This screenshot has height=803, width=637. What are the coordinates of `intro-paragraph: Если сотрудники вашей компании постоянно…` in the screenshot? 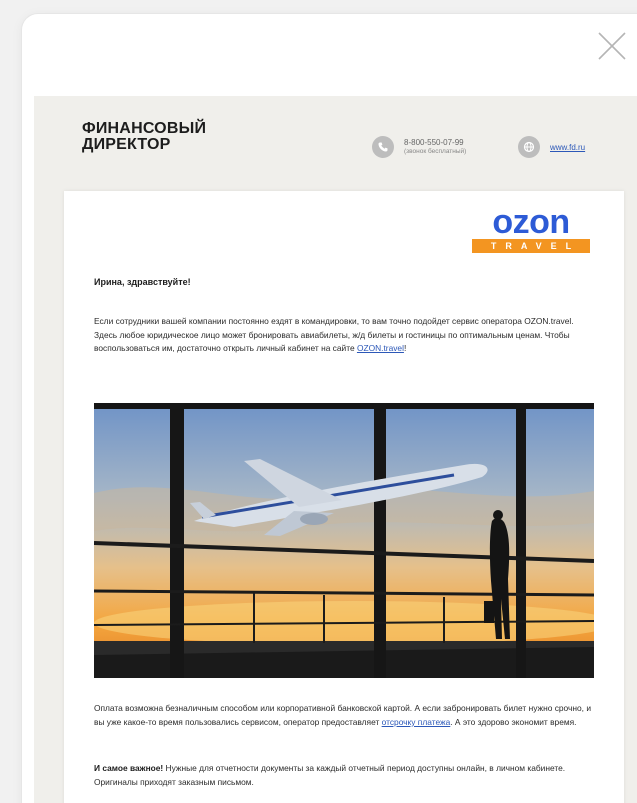 It's located at (345, 335).